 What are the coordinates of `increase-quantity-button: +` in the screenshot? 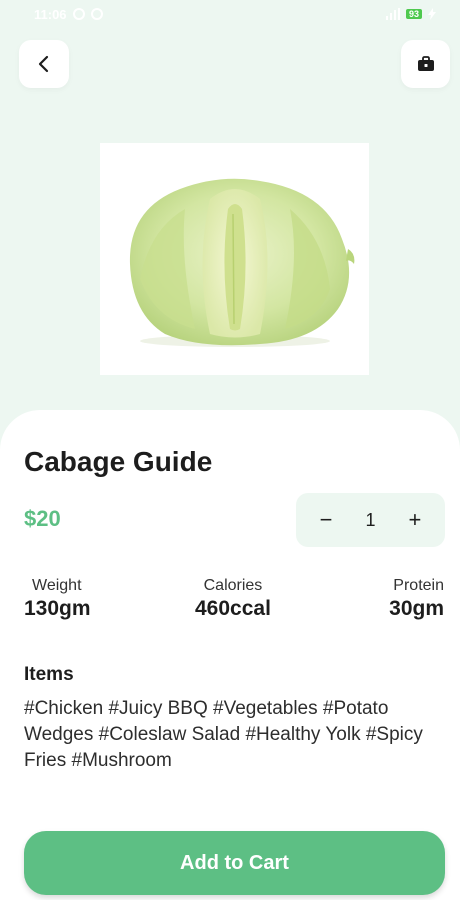 It's located at (415, 519).